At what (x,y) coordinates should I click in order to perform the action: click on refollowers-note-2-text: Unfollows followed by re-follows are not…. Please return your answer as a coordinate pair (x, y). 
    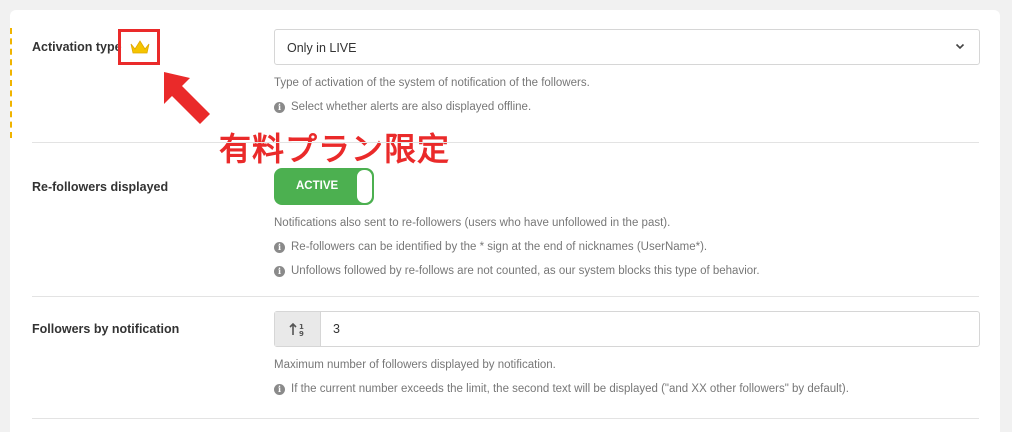
    Looking at the image, I should click on (525, 271).